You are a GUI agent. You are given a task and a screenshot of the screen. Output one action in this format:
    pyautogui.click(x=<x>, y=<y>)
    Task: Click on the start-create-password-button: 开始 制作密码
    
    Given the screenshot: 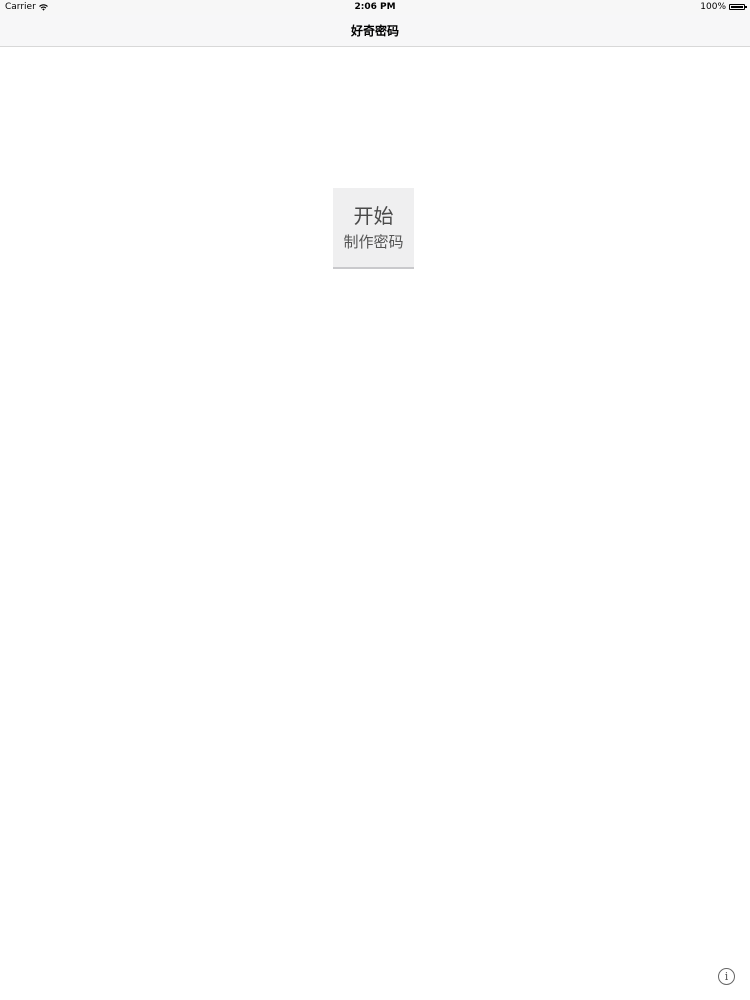 What is the action you would take?
    pyautogui.click(x=373, y=228)
    